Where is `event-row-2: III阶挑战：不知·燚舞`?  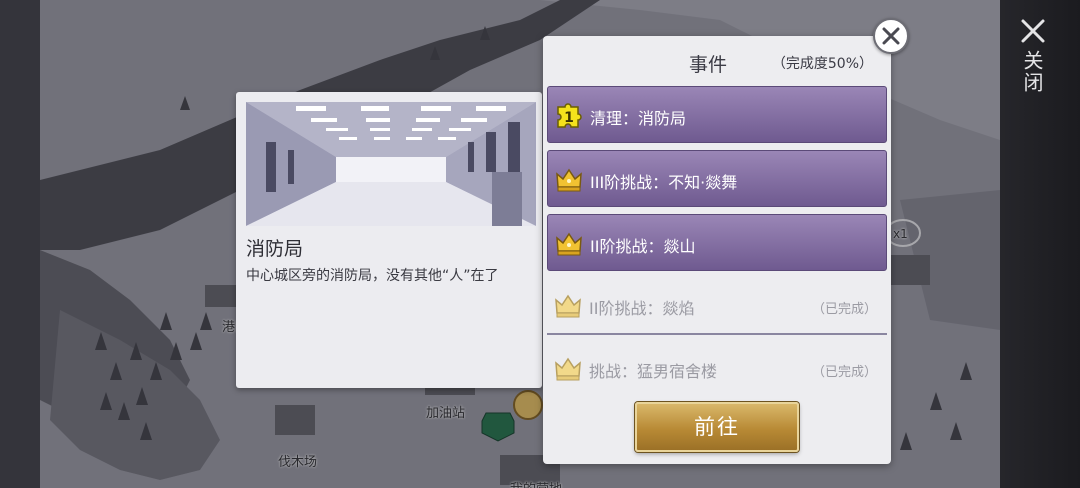
event-row-2: III阶挑战：不知·燚舞 is located at coordinates (717, 178).